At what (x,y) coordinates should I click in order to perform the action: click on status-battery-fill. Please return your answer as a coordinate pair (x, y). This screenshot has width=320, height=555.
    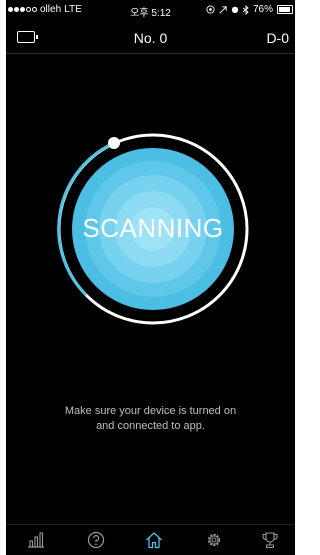
    Looking at the image, I should click on (284, 9).